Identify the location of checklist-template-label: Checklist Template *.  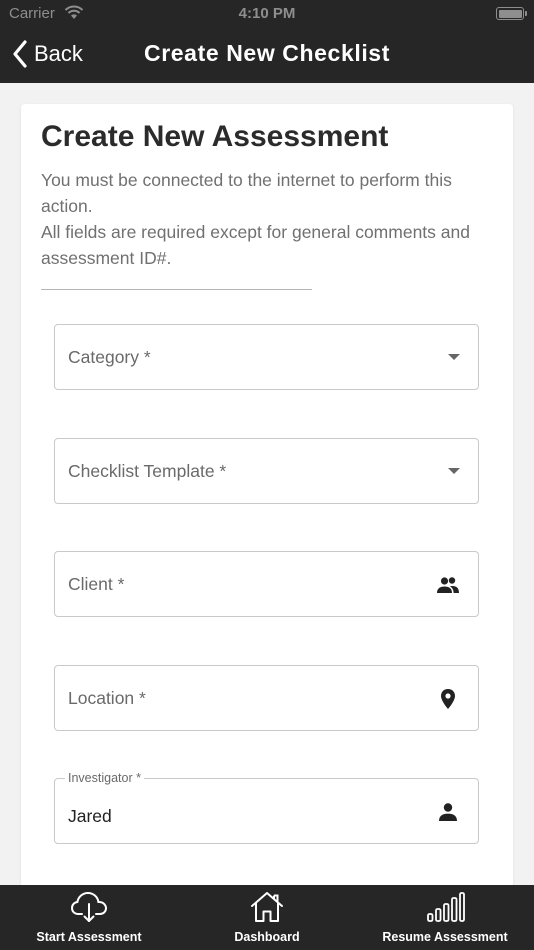
(147, 471).